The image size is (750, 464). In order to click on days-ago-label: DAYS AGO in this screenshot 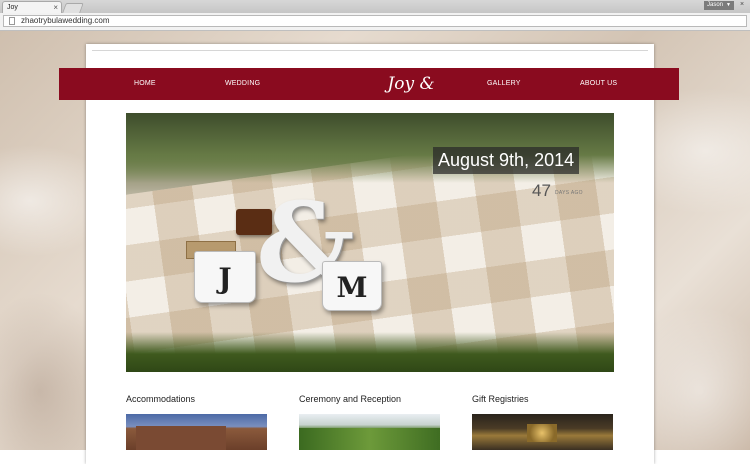, I will do `click(569, 193)`.